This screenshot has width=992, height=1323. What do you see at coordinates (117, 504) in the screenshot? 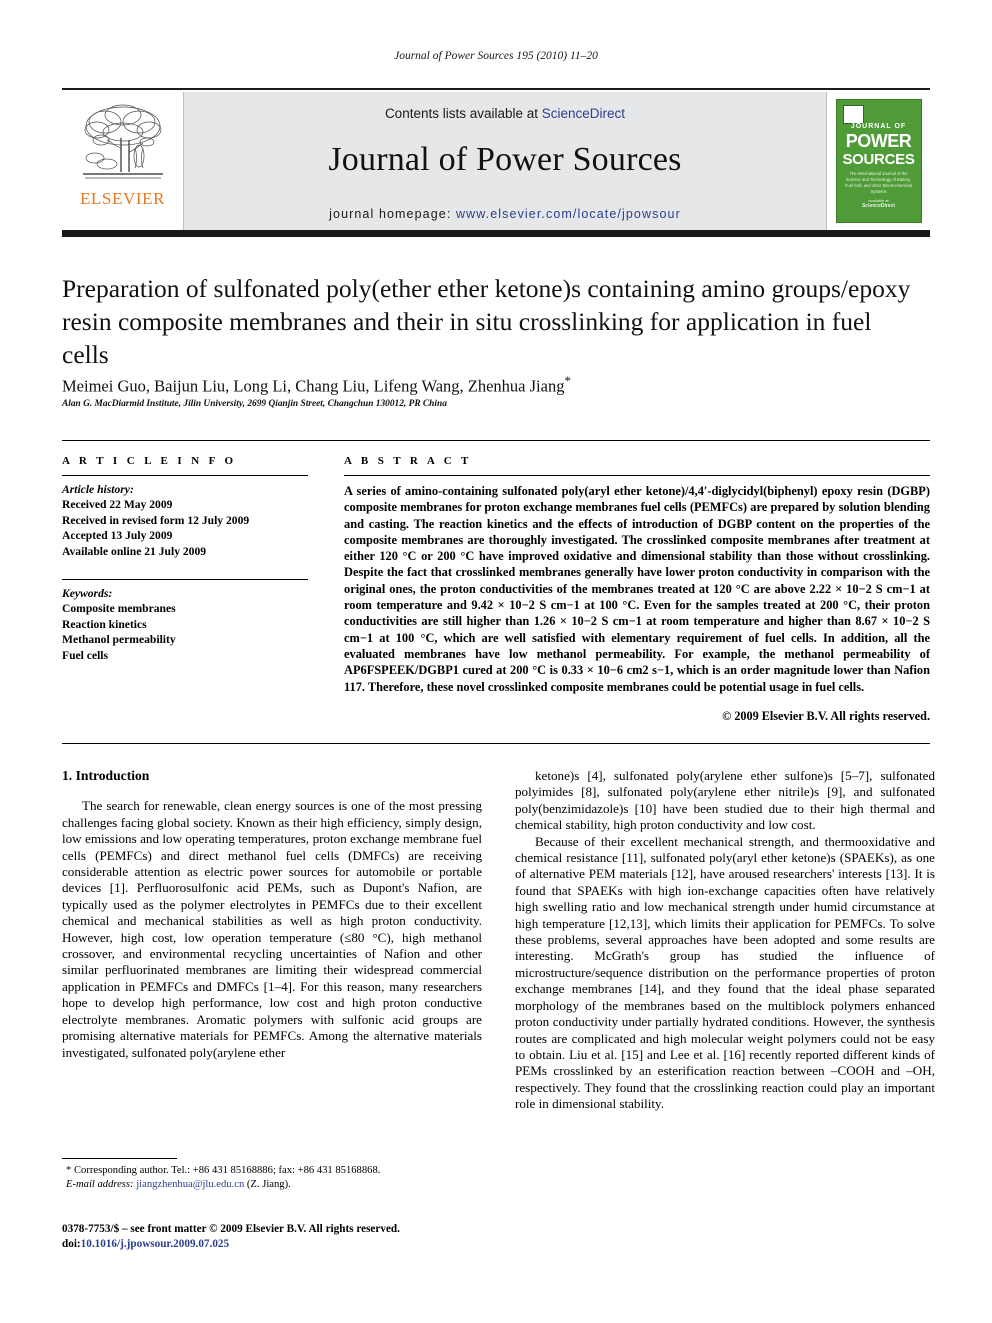
I see `history-received: Received 22 May 2009` at bounding box center [117, 504].